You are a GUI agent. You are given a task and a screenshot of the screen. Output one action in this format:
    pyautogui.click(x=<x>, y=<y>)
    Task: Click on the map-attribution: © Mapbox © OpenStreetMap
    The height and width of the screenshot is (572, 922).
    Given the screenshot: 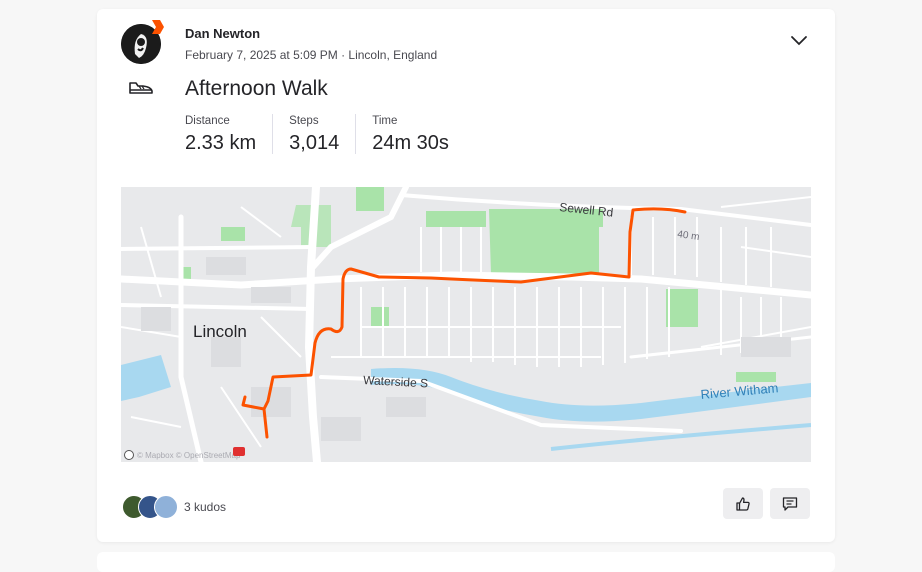 What is the action you would take?
    pyautogui.click(x=189, y=455)
    